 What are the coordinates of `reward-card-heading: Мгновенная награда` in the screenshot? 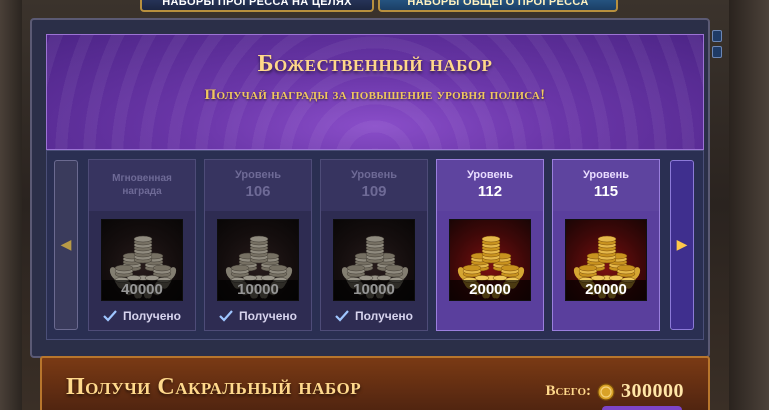 It's located at (142, 185).